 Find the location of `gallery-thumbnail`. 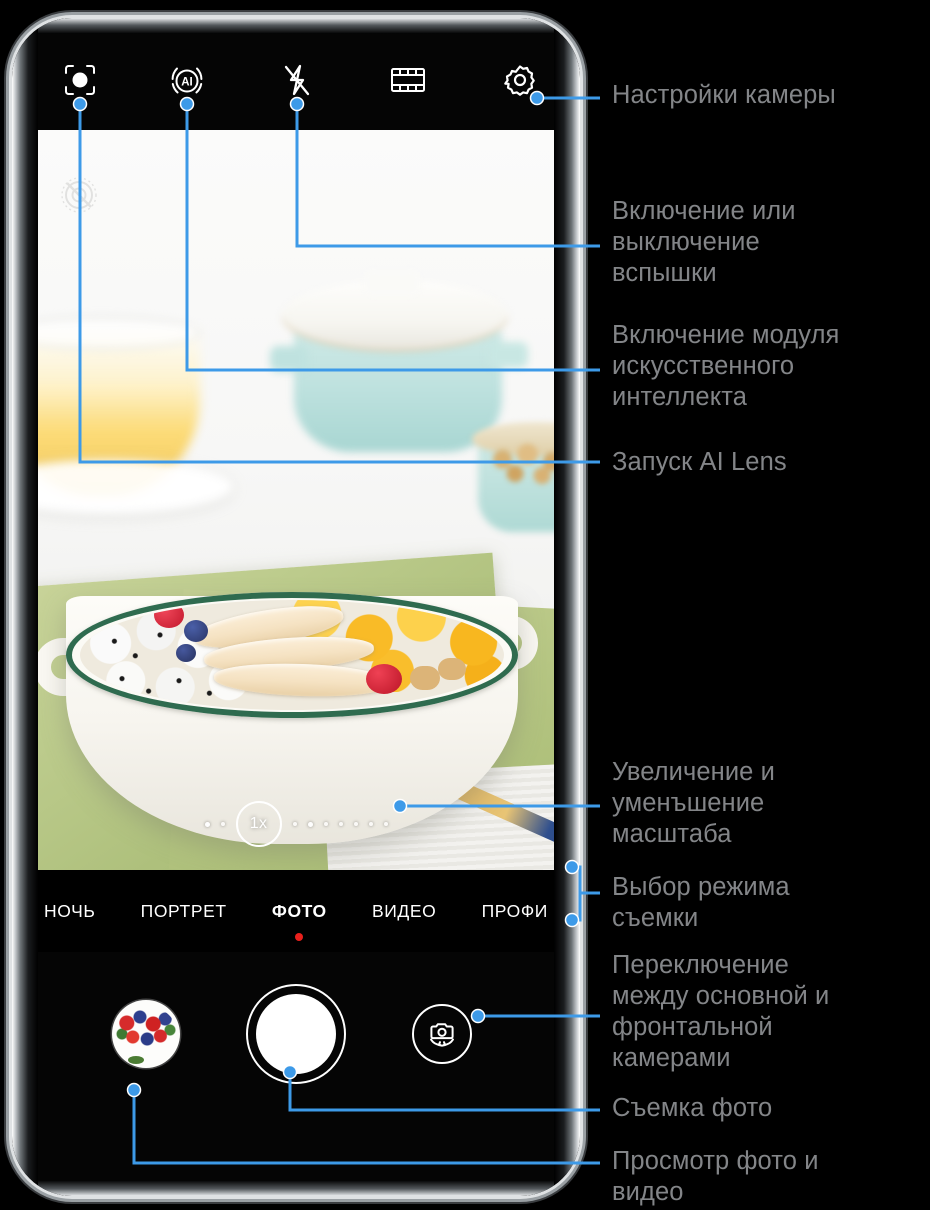

gallery-thumbnail is located at coordinates (146, 1034).